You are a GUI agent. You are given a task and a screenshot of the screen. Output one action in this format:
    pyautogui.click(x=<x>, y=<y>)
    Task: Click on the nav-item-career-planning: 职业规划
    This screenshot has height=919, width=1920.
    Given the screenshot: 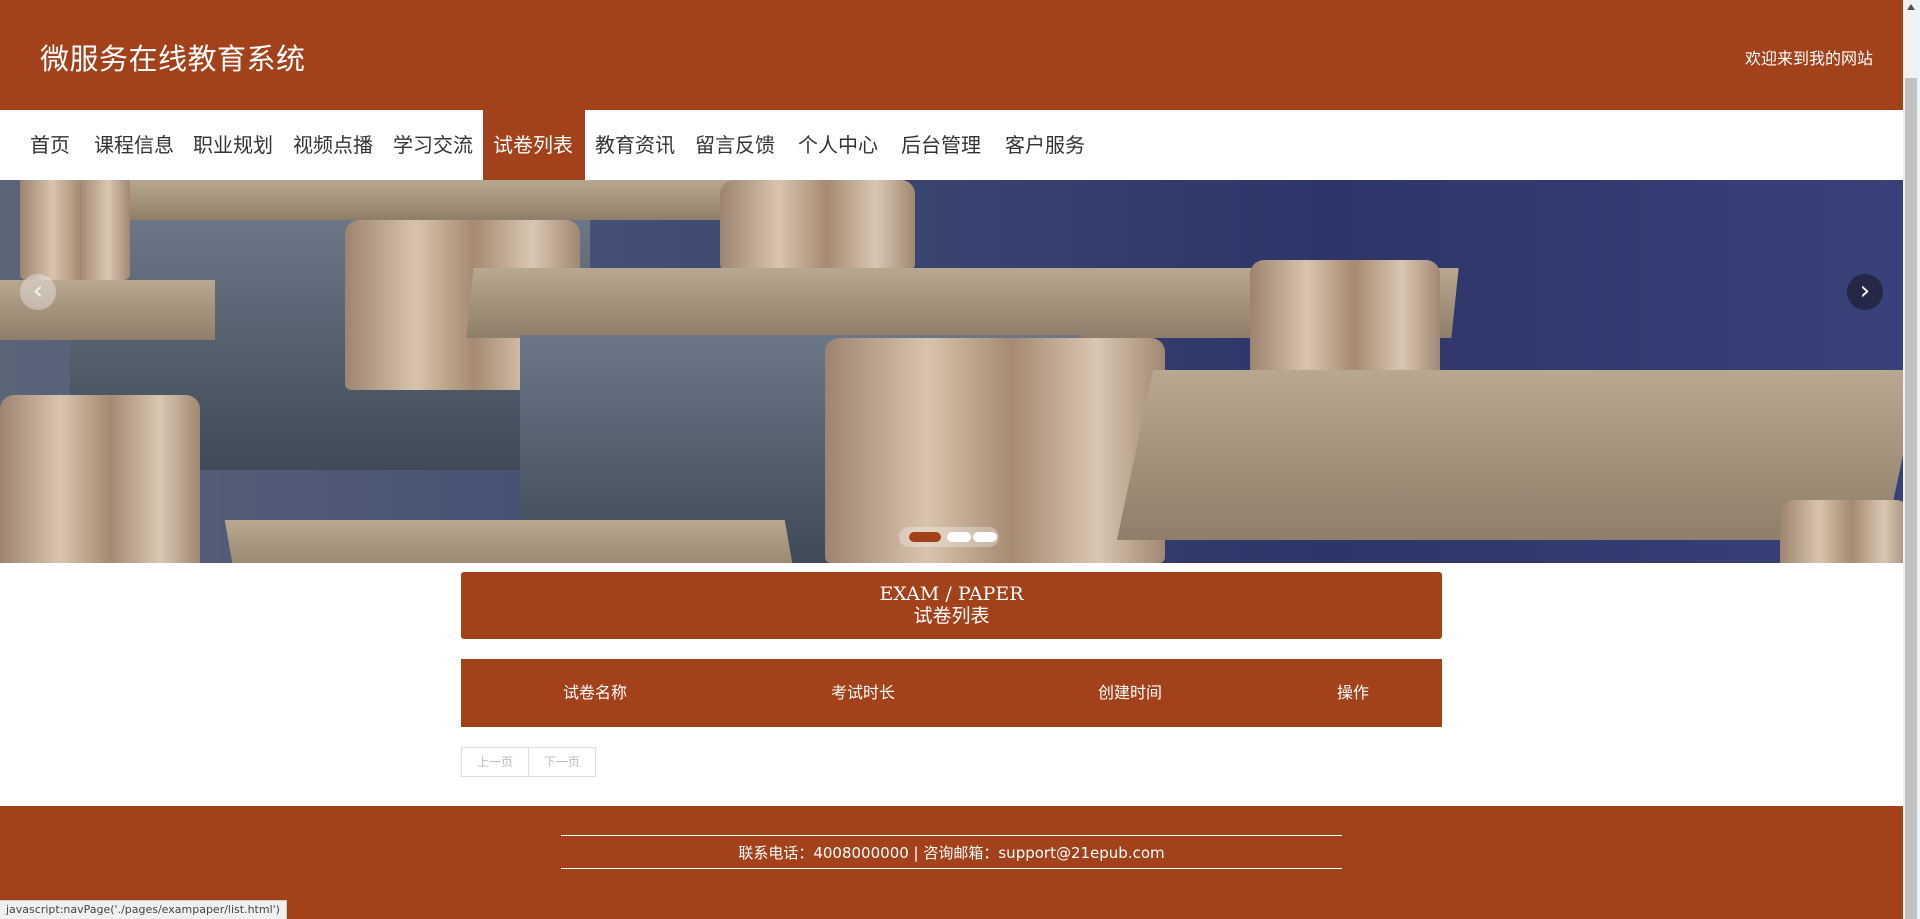 What is the action you would take?
    pyautogui.click(x=233, y=145)
    